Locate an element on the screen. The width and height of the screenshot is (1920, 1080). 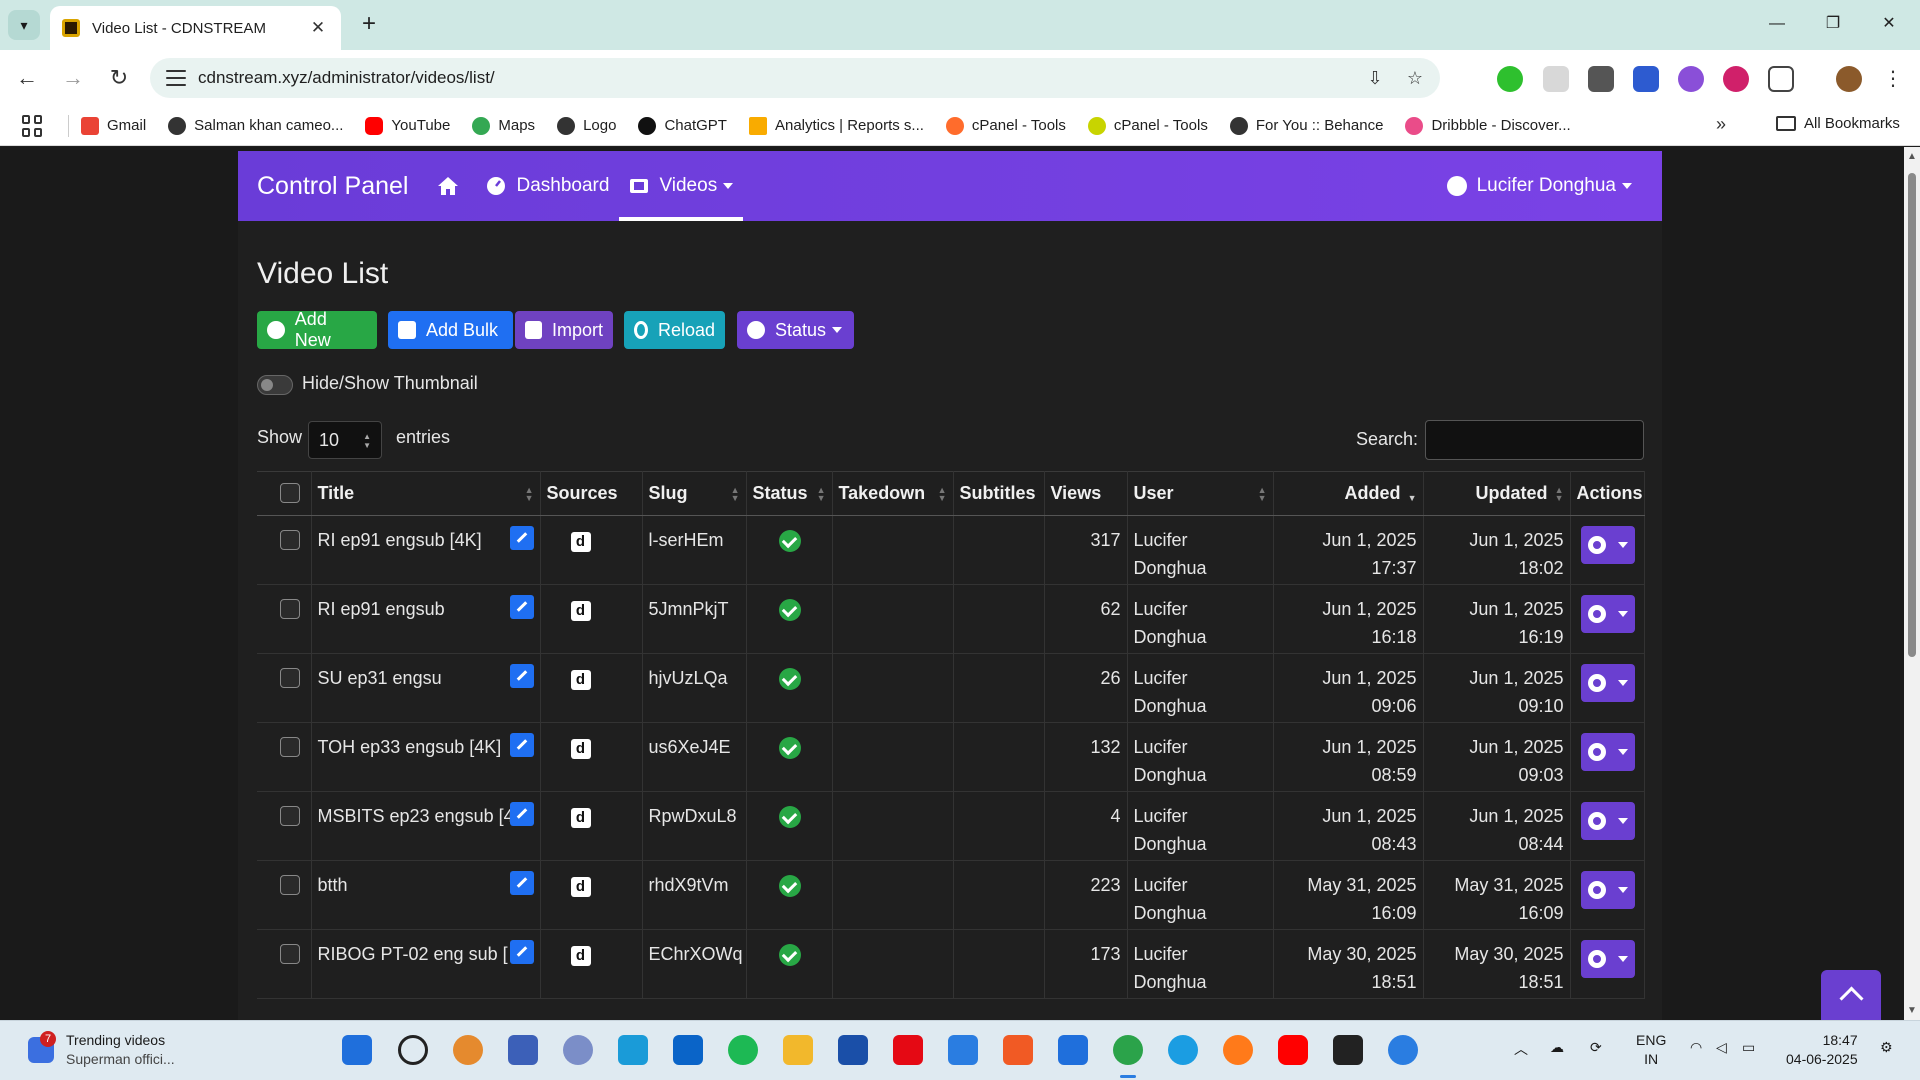
restore-button: ❐ is located at coordinates (1833, 24).